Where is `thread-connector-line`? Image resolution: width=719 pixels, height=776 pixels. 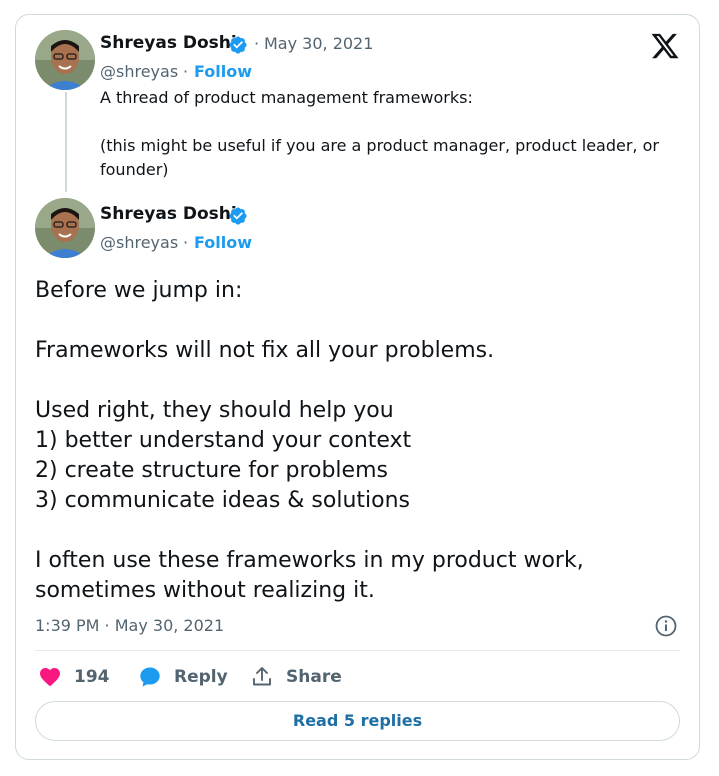 thread-connector-line is located at coordinates (66, 142).